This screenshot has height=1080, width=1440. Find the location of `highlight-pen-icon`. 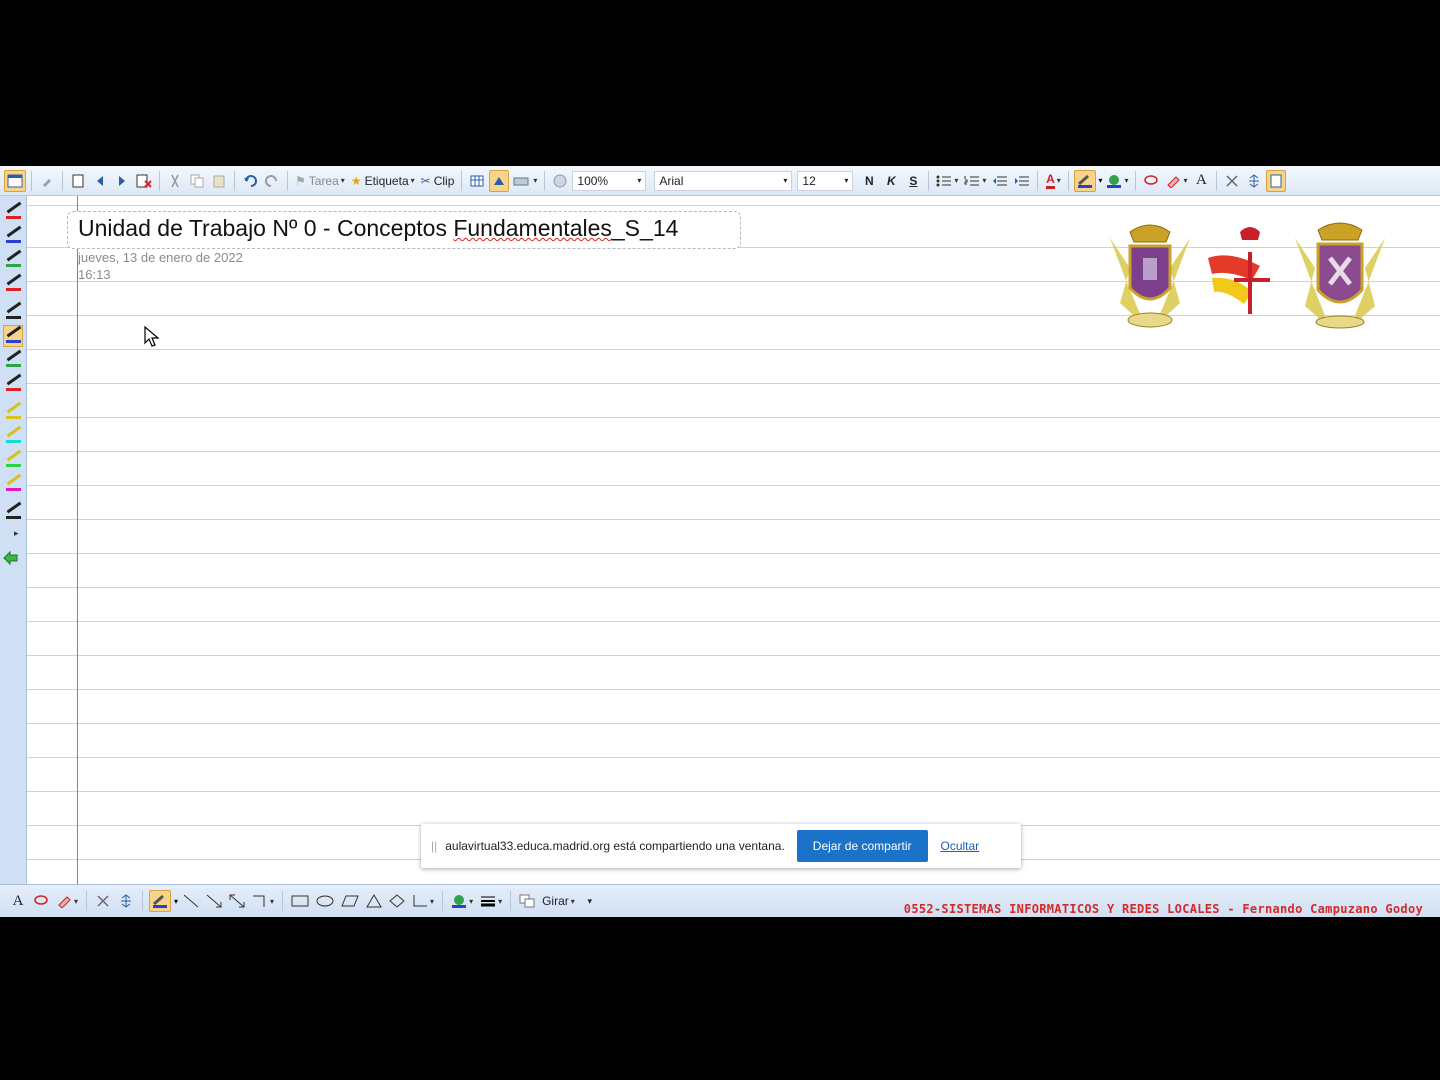

highlight-pen-icon is located at coordinates (1085, 180).